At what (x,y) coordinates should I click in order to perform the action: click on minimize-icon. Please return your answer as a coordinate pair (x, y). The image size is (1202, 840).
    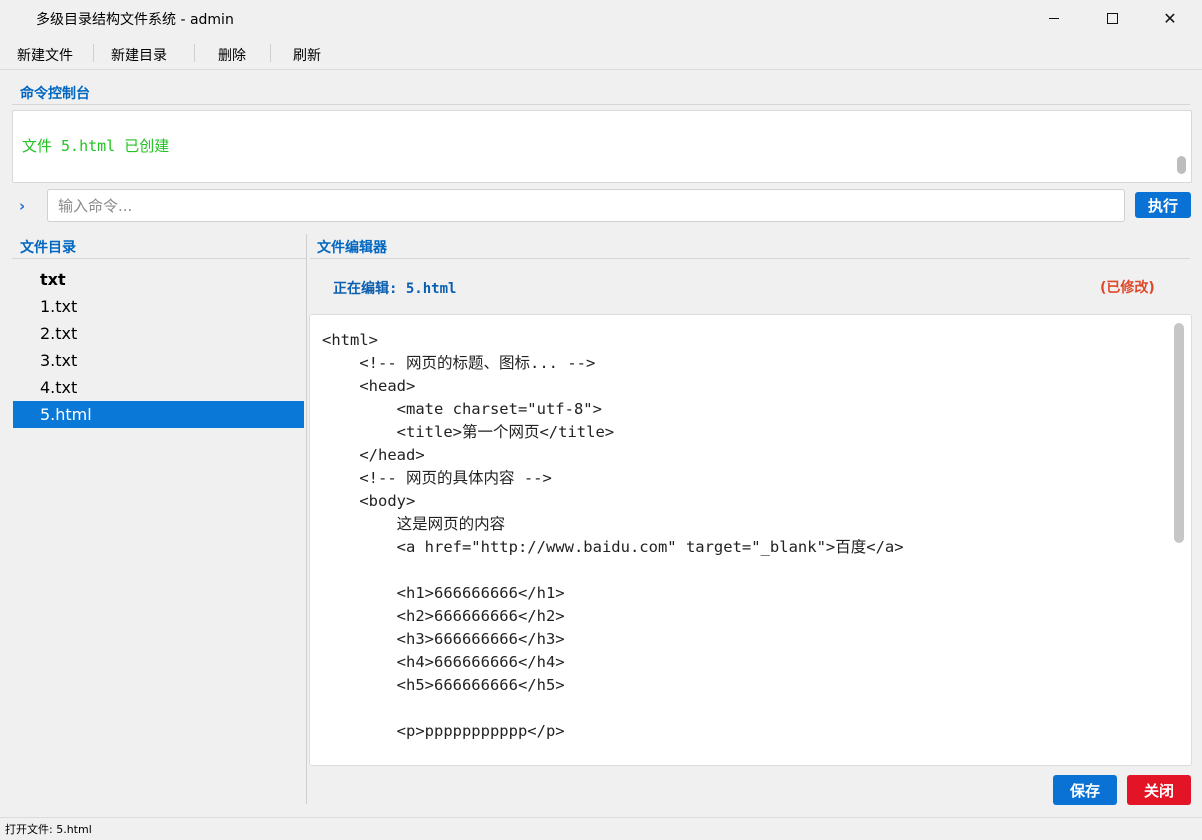
    Looking at the image, I should click on (1054, 18).